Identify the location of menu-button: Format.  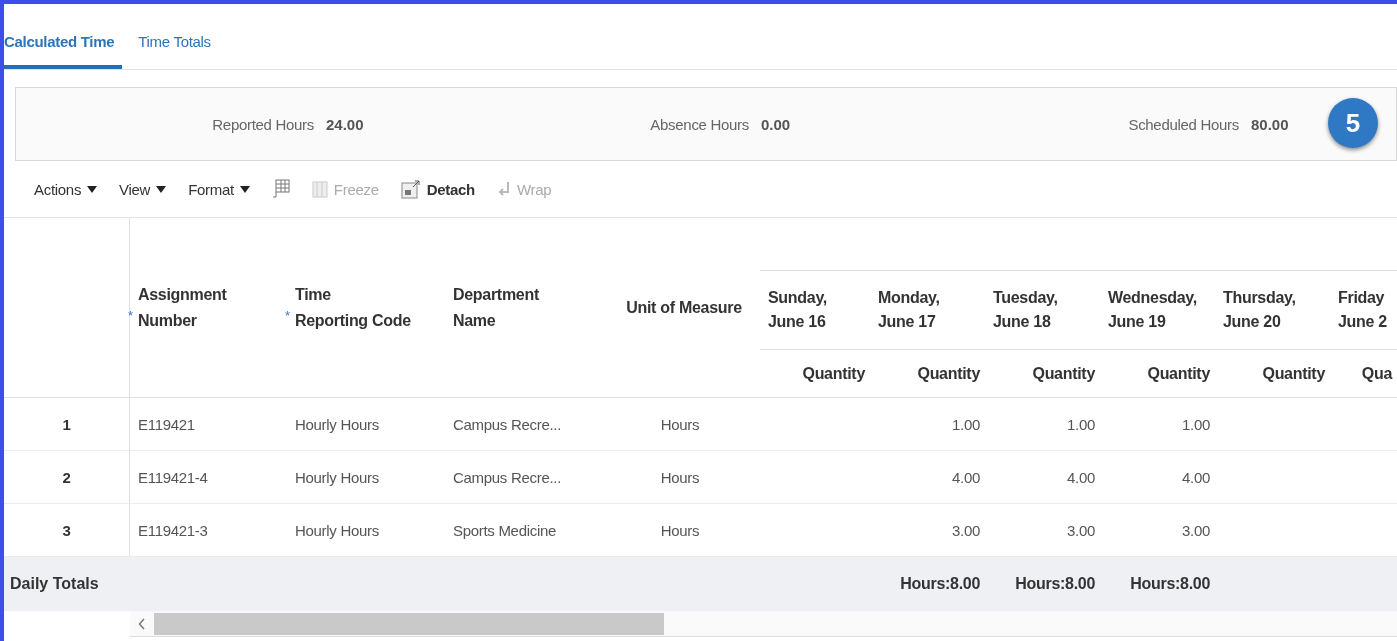
(219, 189).